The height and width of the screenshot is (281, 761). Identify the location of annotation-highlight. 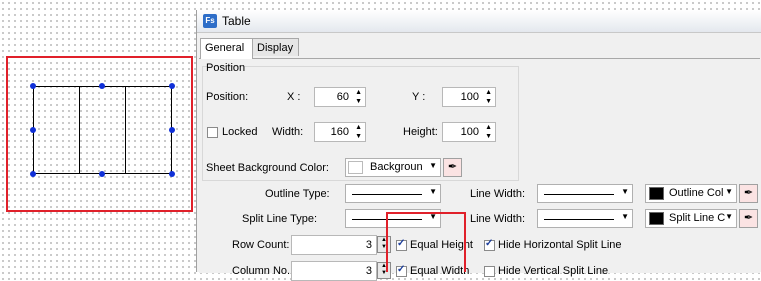
(426, 242).